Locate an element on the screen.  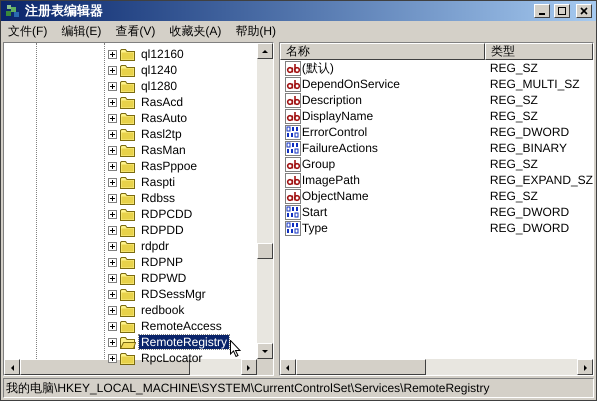
mouse-pointer-icon is located at coordinates (236, 349).